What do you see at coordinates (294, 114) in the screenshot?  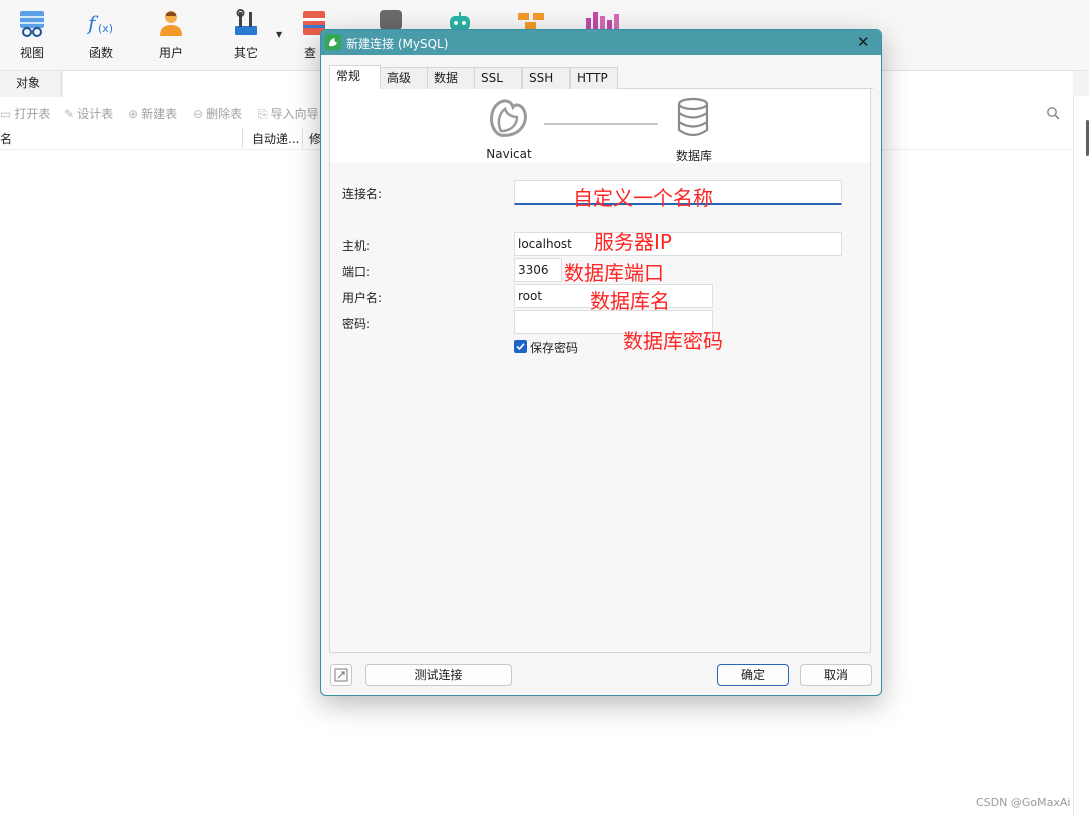 I see `import-wizard-label: 导入向导` at bounding box center [294, 114].